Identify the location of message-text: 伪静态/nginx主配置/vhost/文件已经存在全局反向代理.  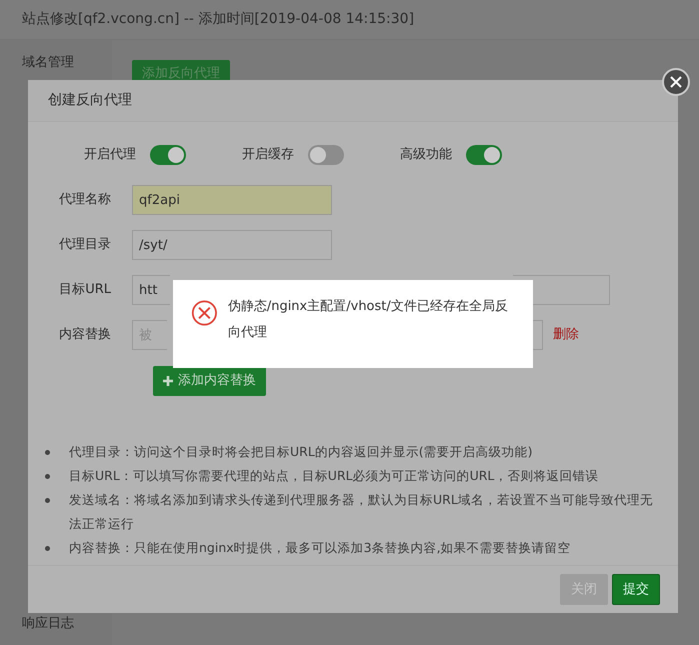
(368, 320).